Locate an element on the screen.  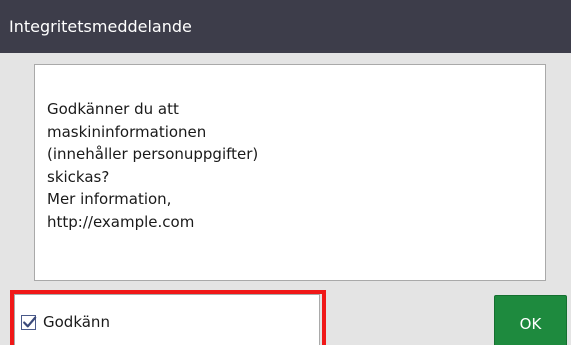
message-line: Godkänner du att is located at coordinates (113, 109).